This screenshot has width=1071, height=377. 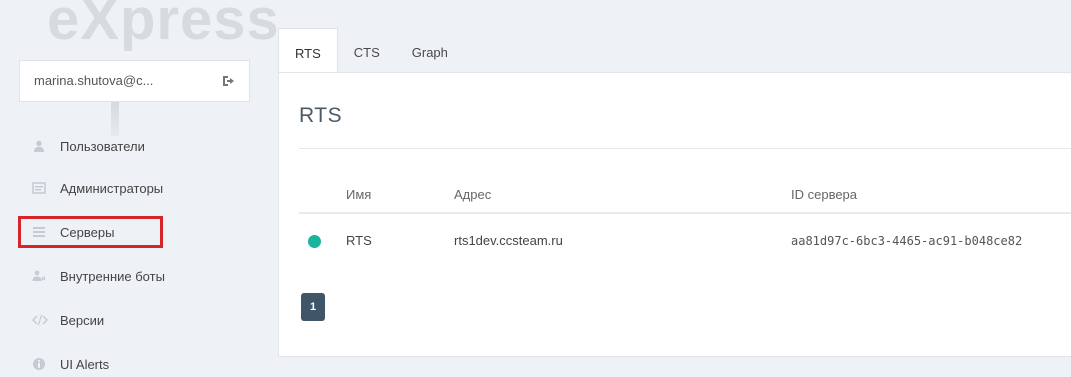 I want to click on sidebar-item-servers: Серверы, so click(x=90, y=232).